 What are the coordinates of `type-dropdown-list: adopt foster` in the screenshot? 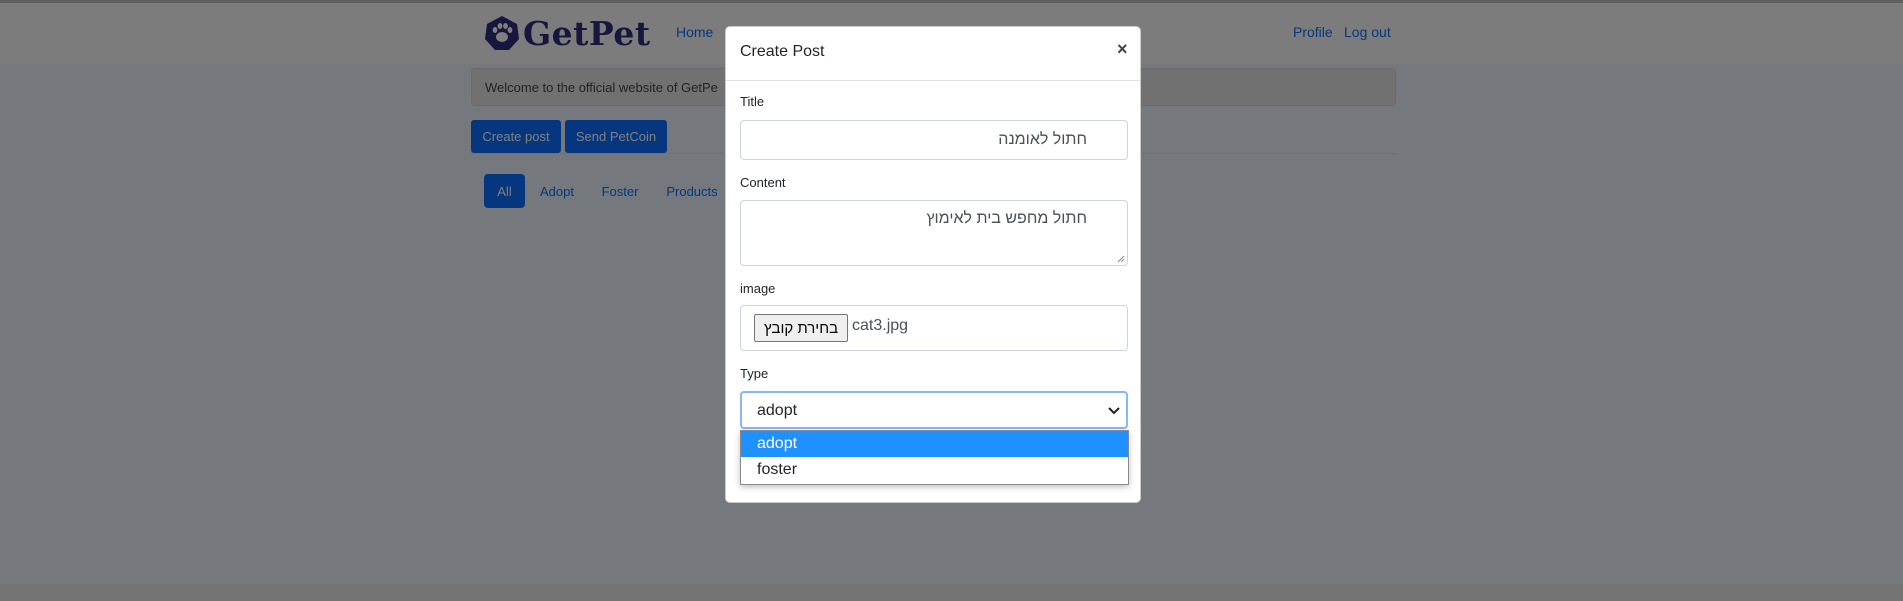 It's located at (934, 457).